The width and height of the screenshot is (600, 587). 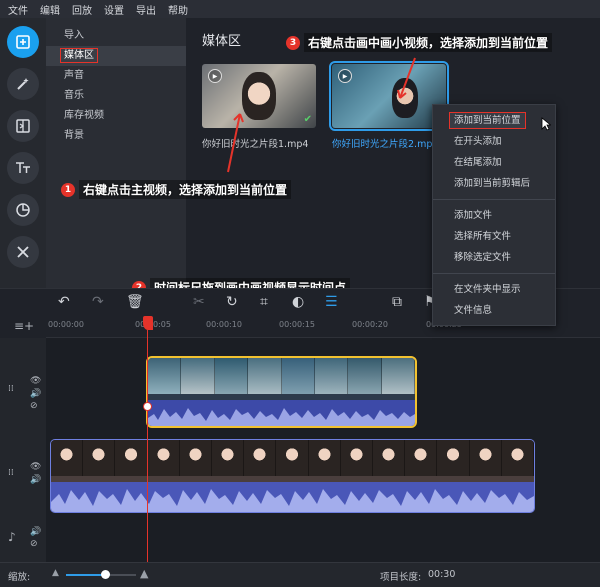 What do you see at coordinates (494, 141) in the screenshot?
I see `menu-add-at-start: 在开头添加` at bounding box center [494, 141].